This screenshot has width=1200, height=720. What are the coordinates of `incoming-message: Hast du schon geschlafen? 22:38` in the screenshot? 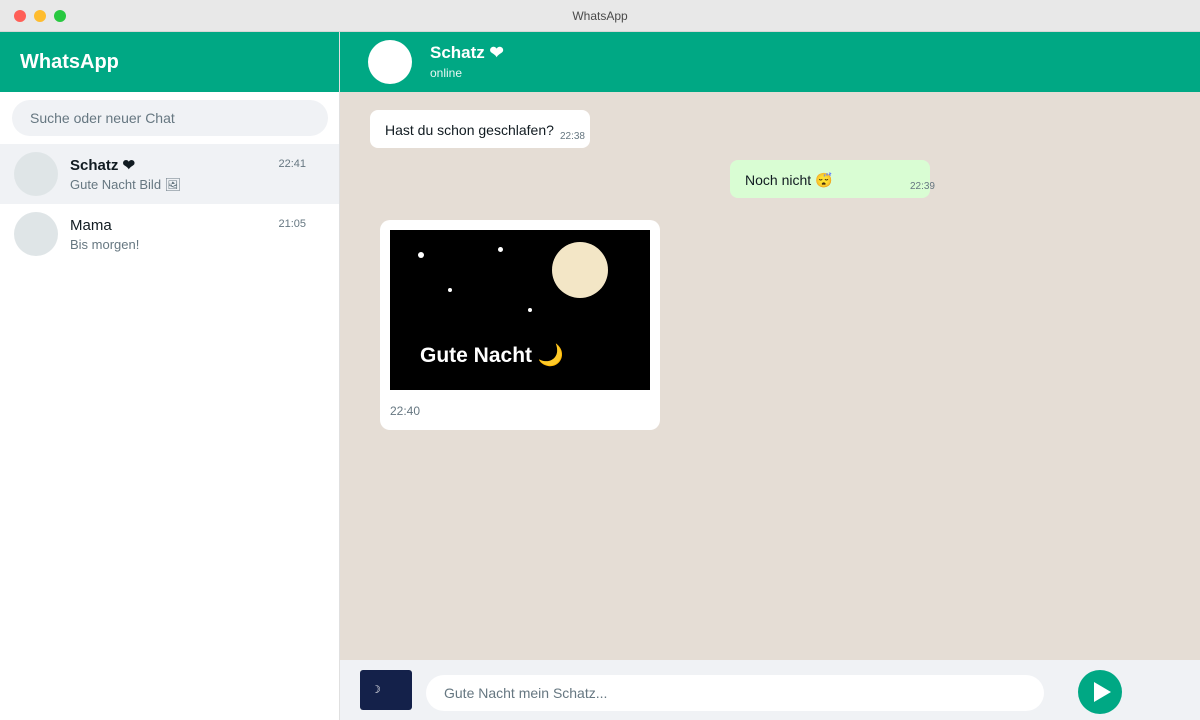 It's located at (480, 129).